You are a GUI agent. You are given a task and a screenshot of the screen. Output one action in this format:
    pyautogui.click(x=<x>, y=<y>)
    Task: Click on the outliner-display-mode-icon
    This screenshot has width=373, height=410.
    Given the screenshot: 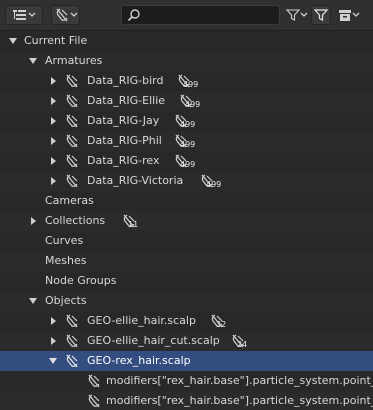 What is the action you would take?
    pyautogui.click(x=20, y=15)
    